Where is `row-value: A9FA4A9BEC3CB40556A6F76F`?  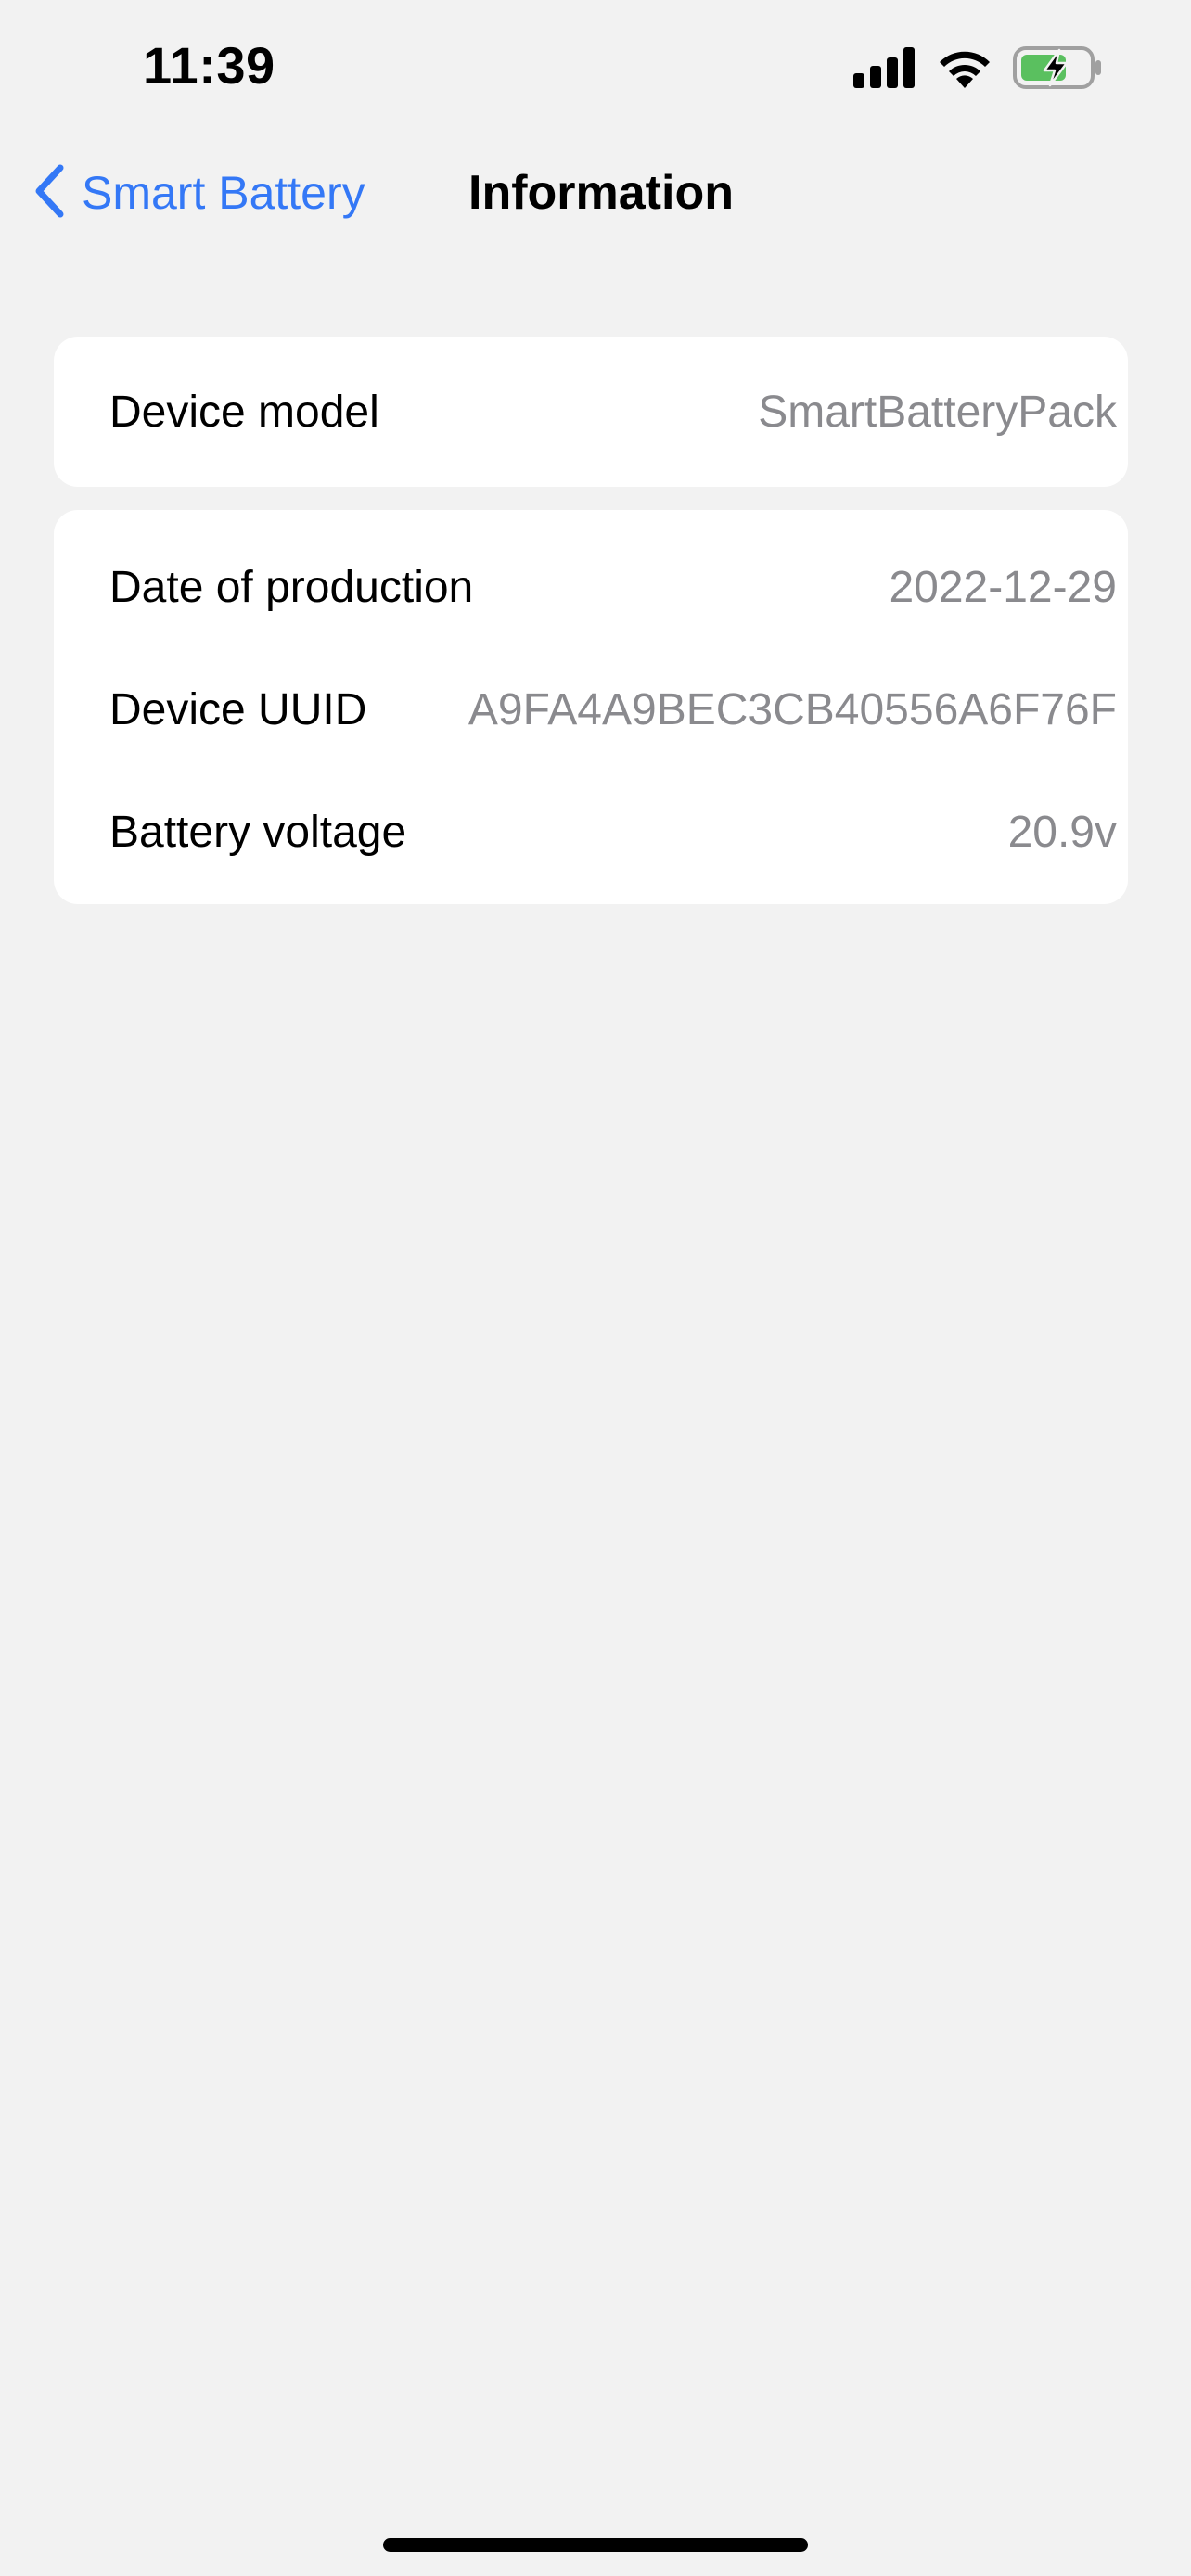 row-value: A9FA4A9BEC3CB40556A6F76F is located at coordinates (792, 709).